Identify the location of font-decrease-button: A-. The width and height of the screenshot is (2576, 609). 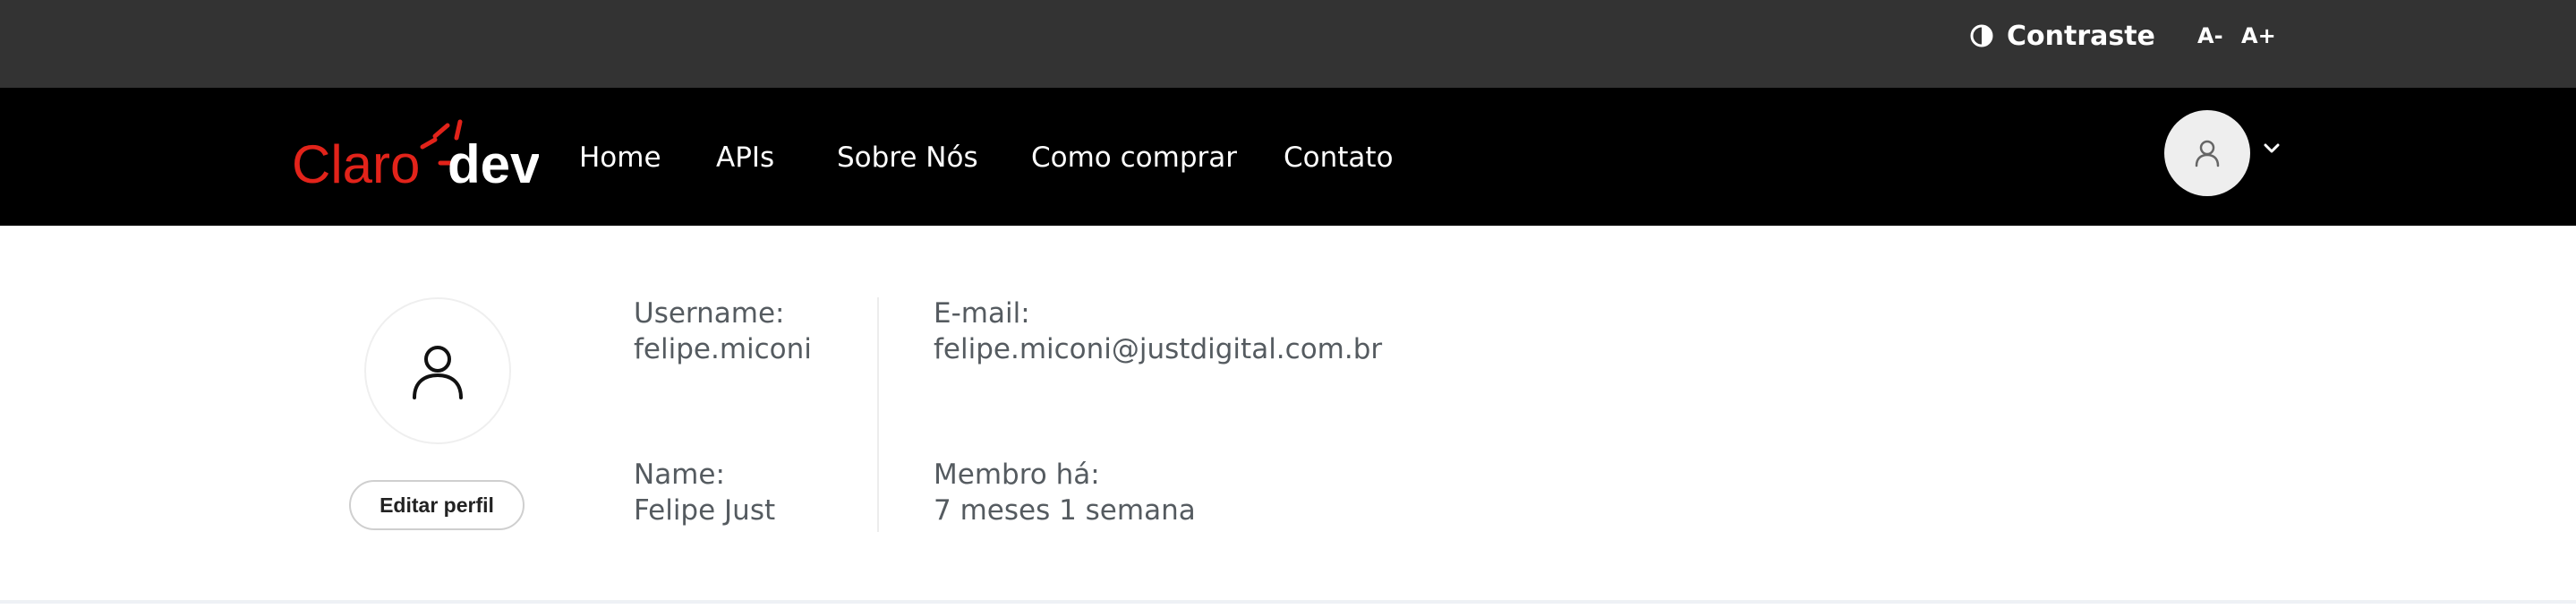
(2210, 36).